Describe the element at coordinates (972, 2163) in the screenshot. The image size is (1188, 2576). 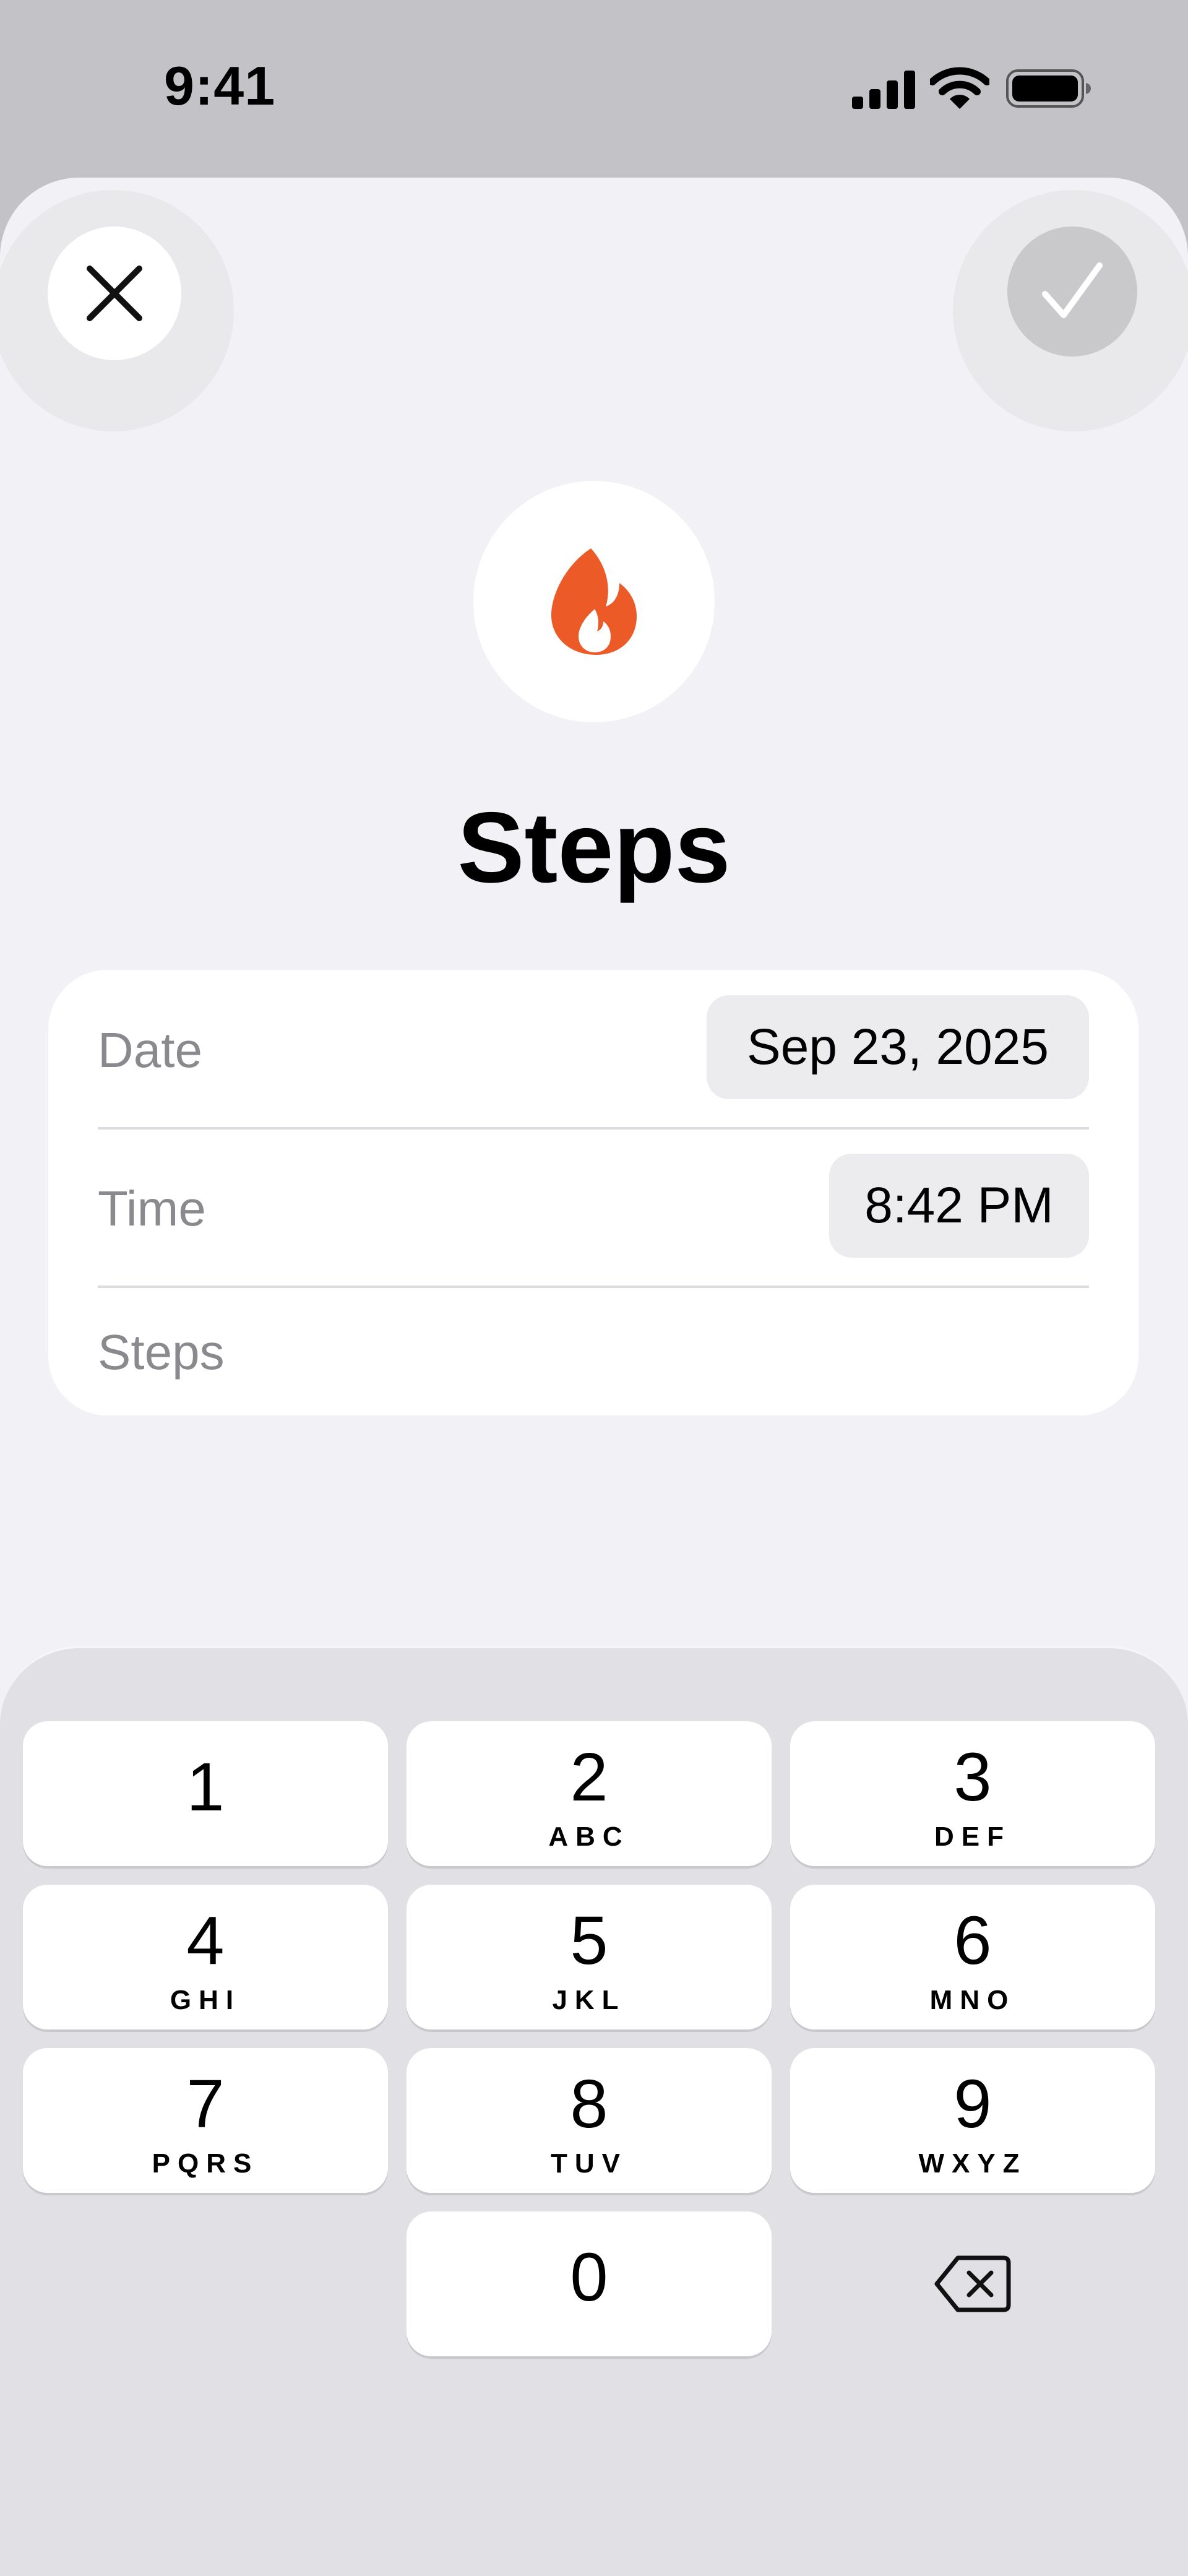
I see `key-letters: WXYZ` at that location.